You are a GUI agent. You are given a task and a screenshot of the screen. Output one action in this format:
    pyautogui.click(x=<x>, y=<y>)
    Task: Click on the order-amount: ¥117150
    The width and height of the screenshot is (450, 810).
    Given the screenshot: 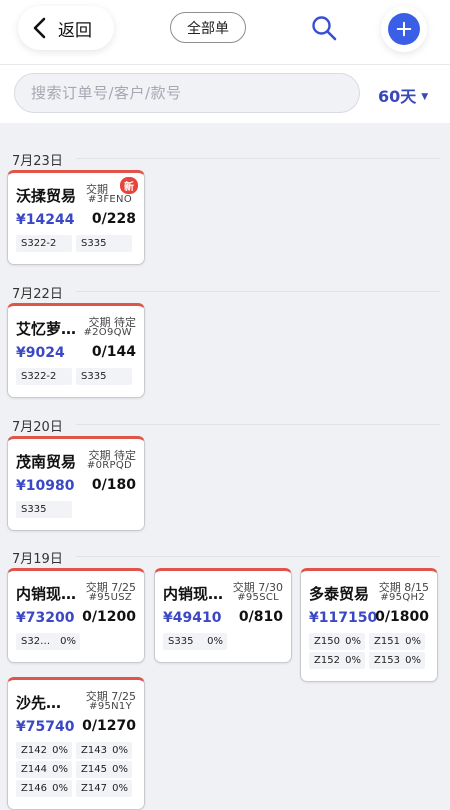 What is the action you would take?
    pyautogui.click(x=343, y=618)
    